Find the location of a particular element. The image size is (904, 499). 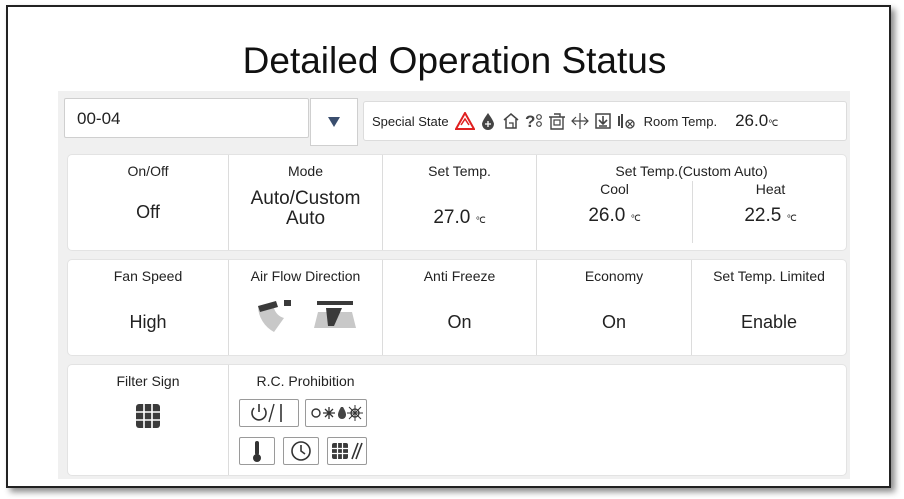

set-temp-number: 27.0 is located at coordinates (452, 217).